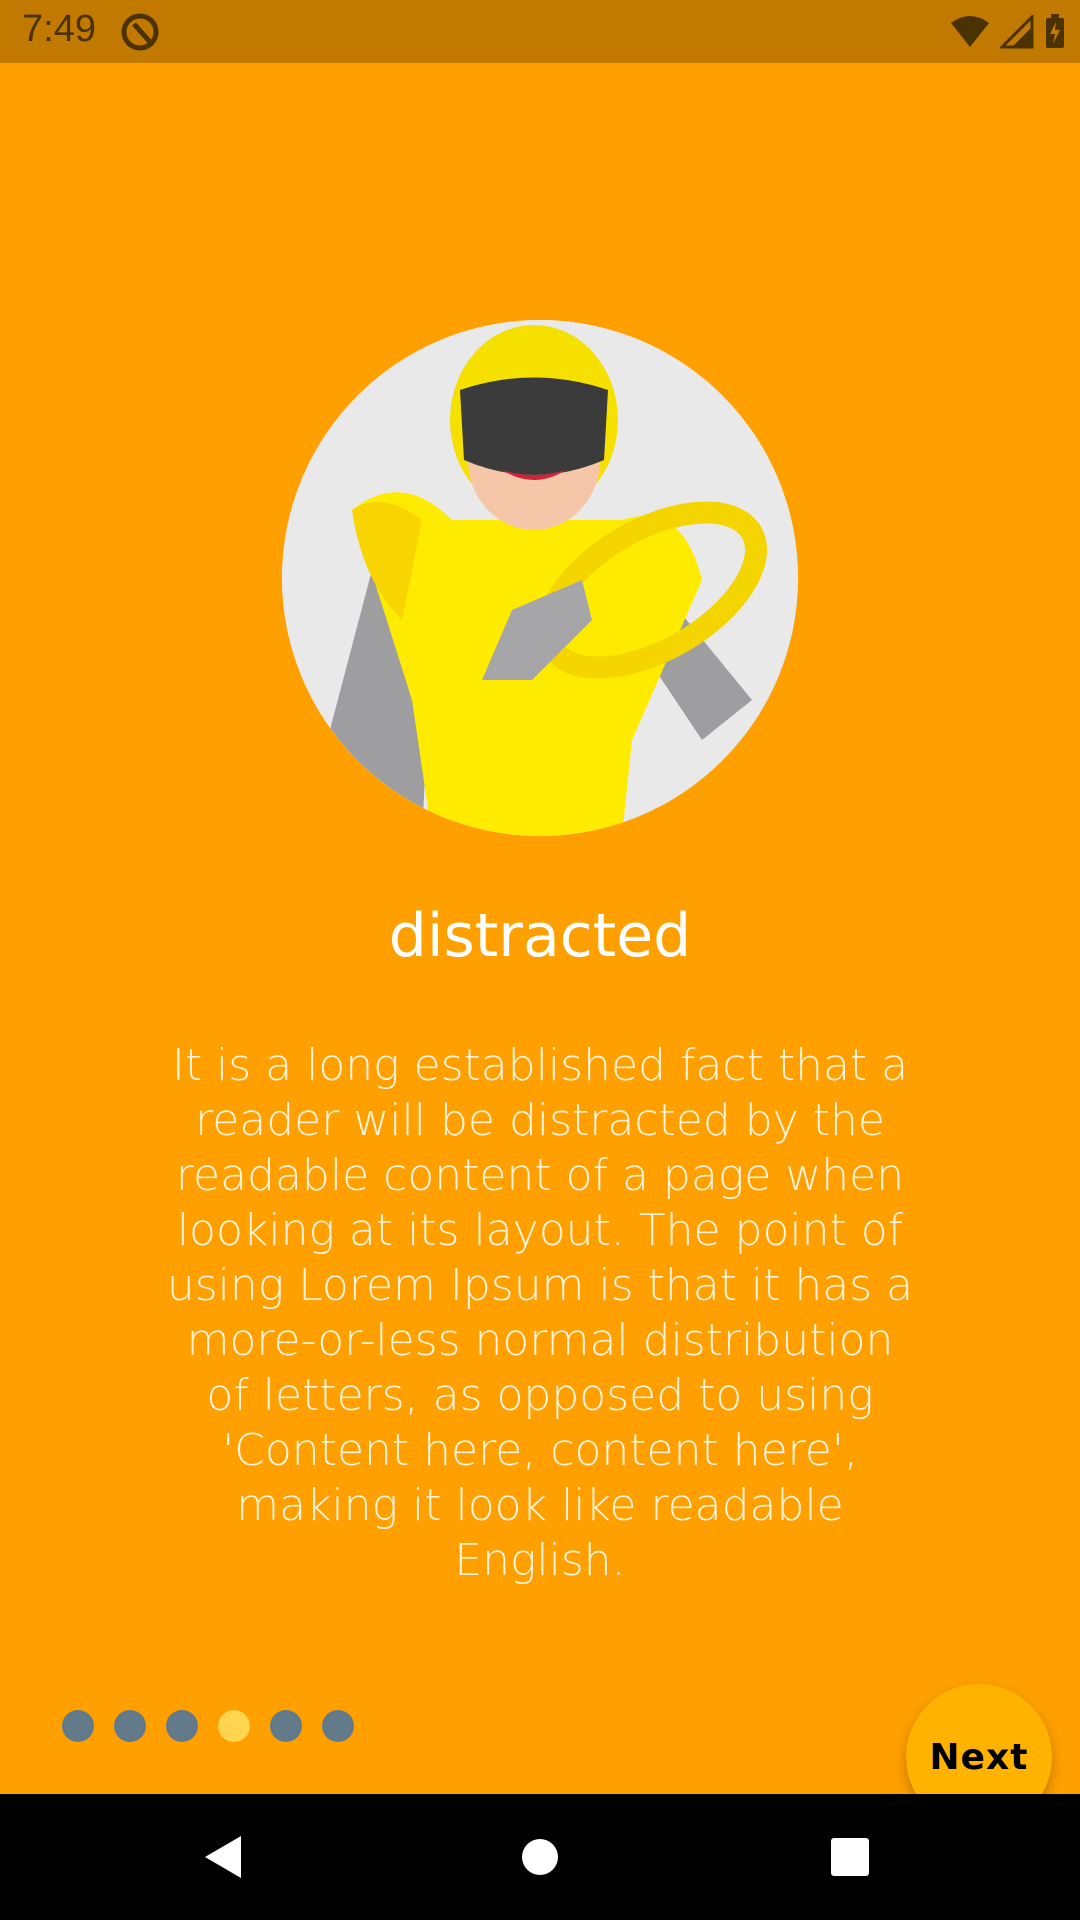 The height and width of the screenshot is (1920, 1080). I want to click on character-illustration, so click(540, 578).